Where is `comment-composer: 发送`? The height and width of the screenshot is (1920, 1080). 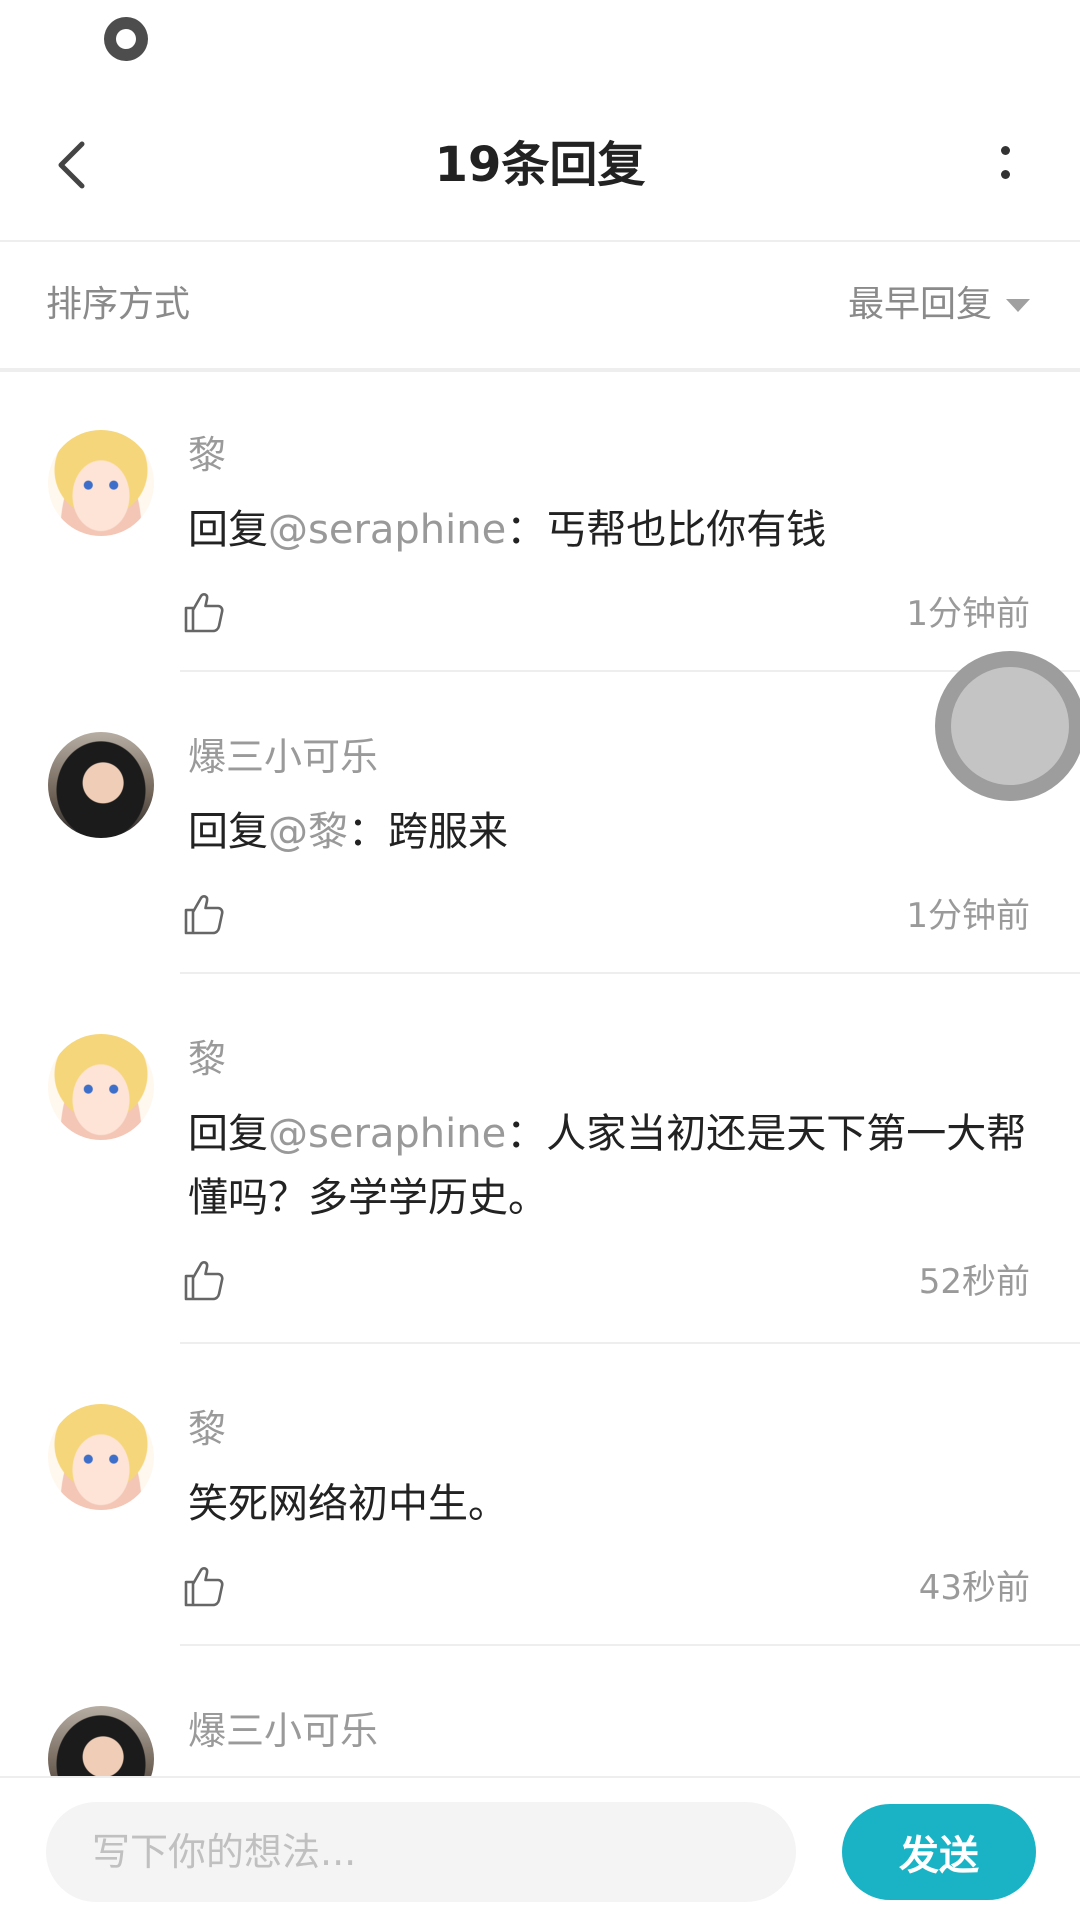
comment-composer: 发送 is located at coordinates (540, 1848).